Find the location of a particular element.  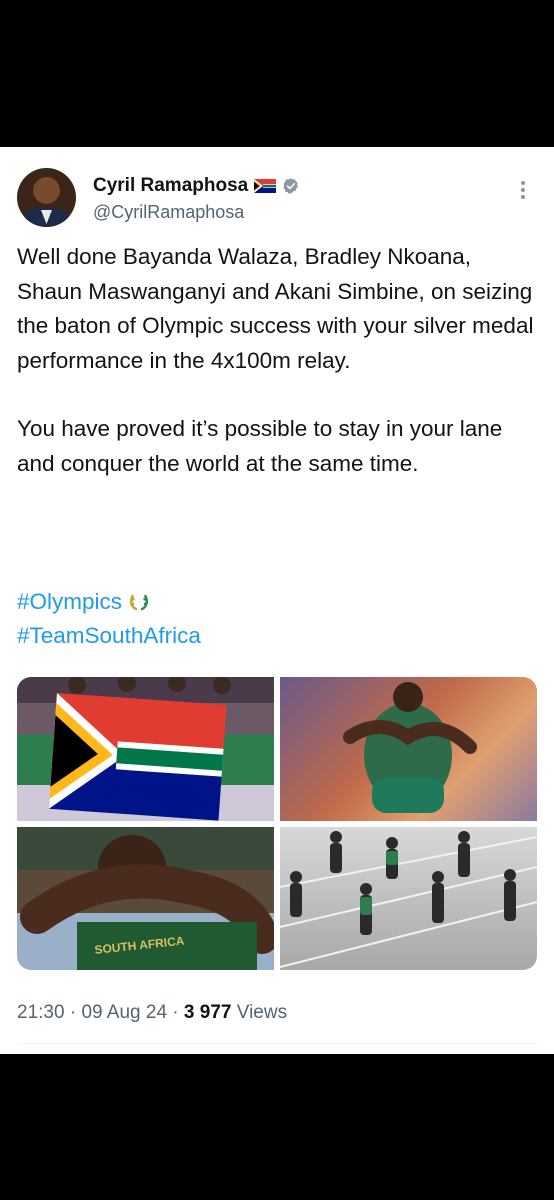

tweet-timestamp: 21:30 · 09 Aug 24 · 3 977 Views is located at coordinates (152, 1012).